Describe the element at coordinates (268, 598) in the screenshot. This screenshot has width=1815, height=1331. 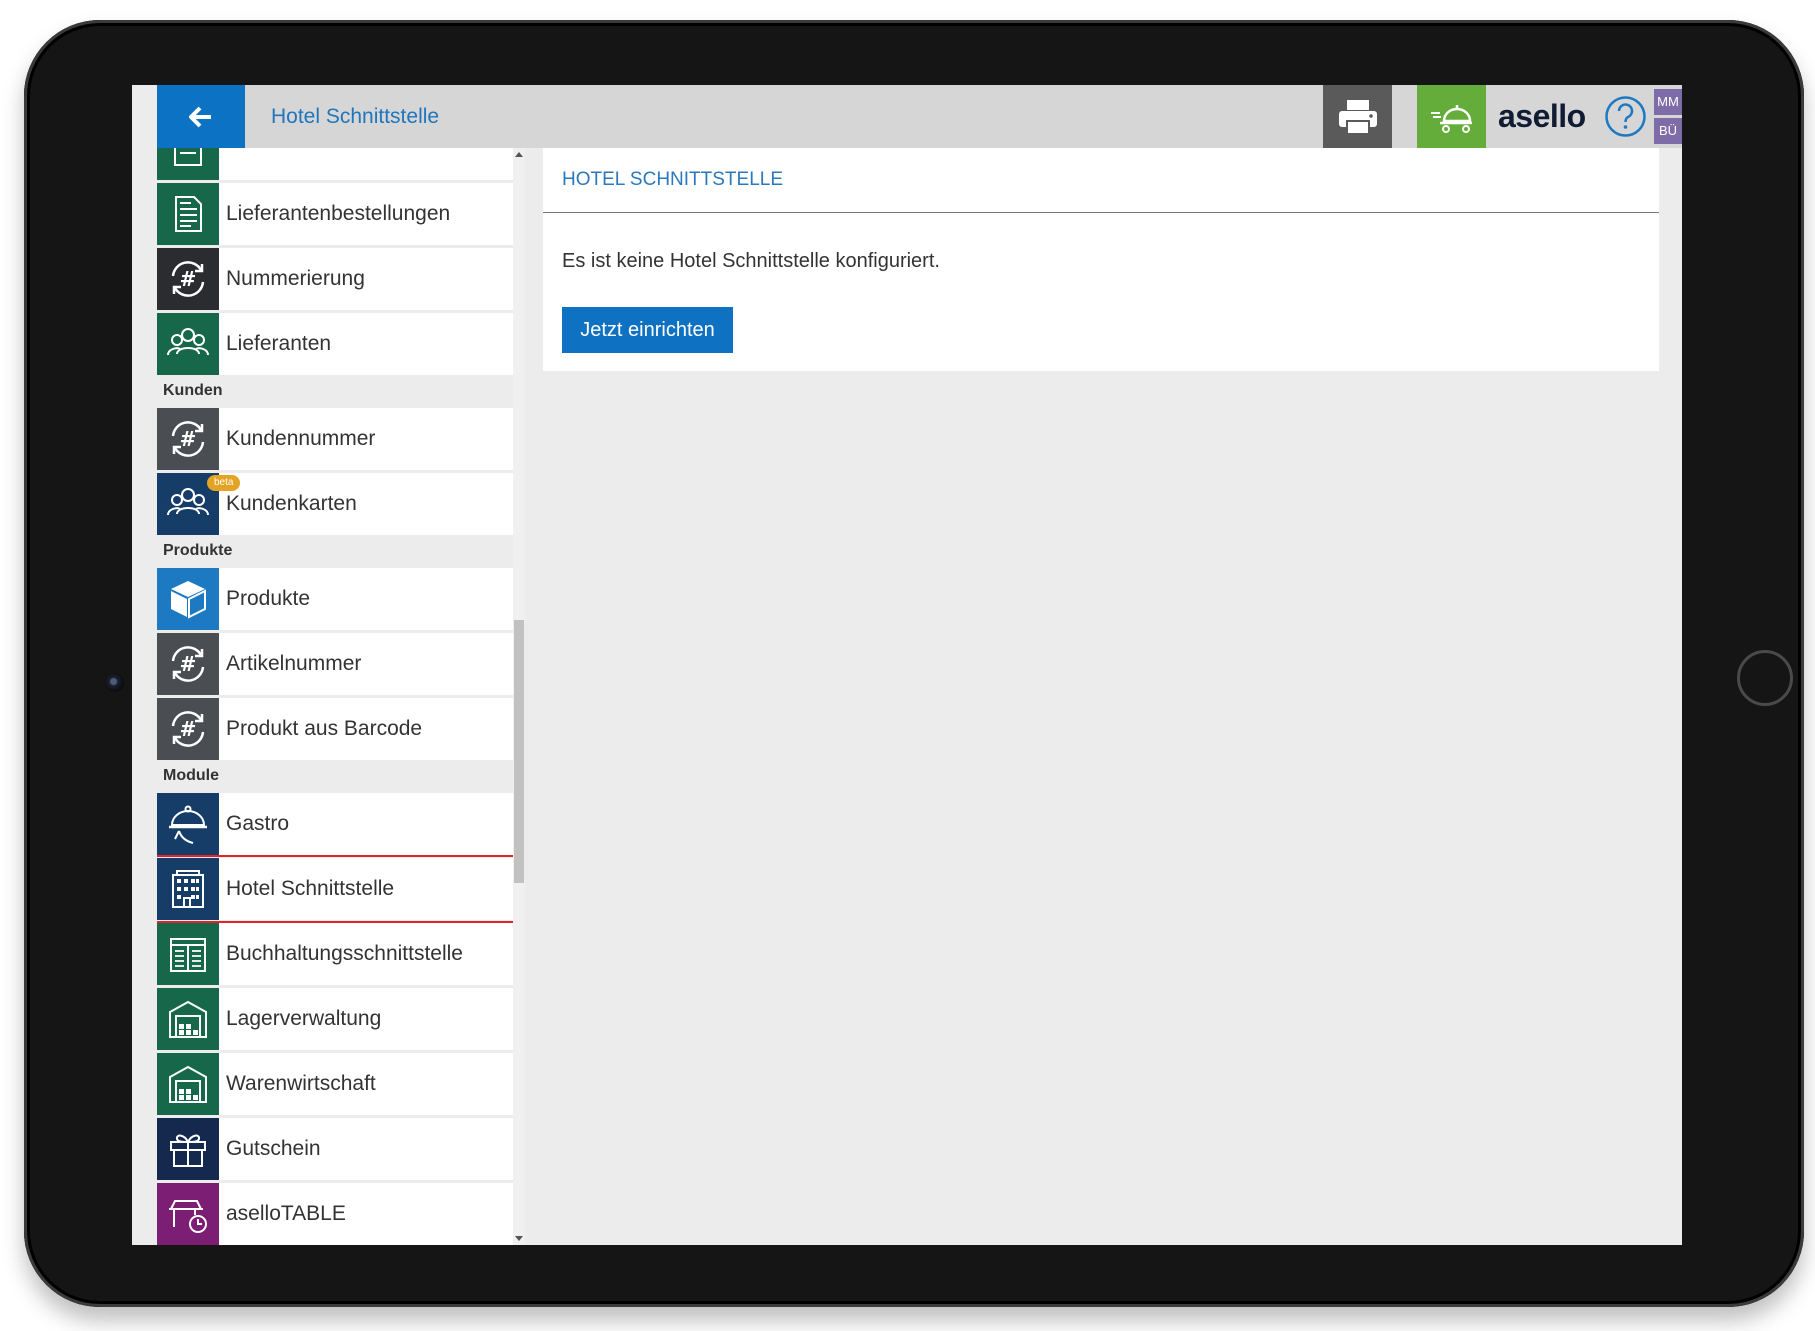
I see `sidebar-item-label: Produkte` at that location.